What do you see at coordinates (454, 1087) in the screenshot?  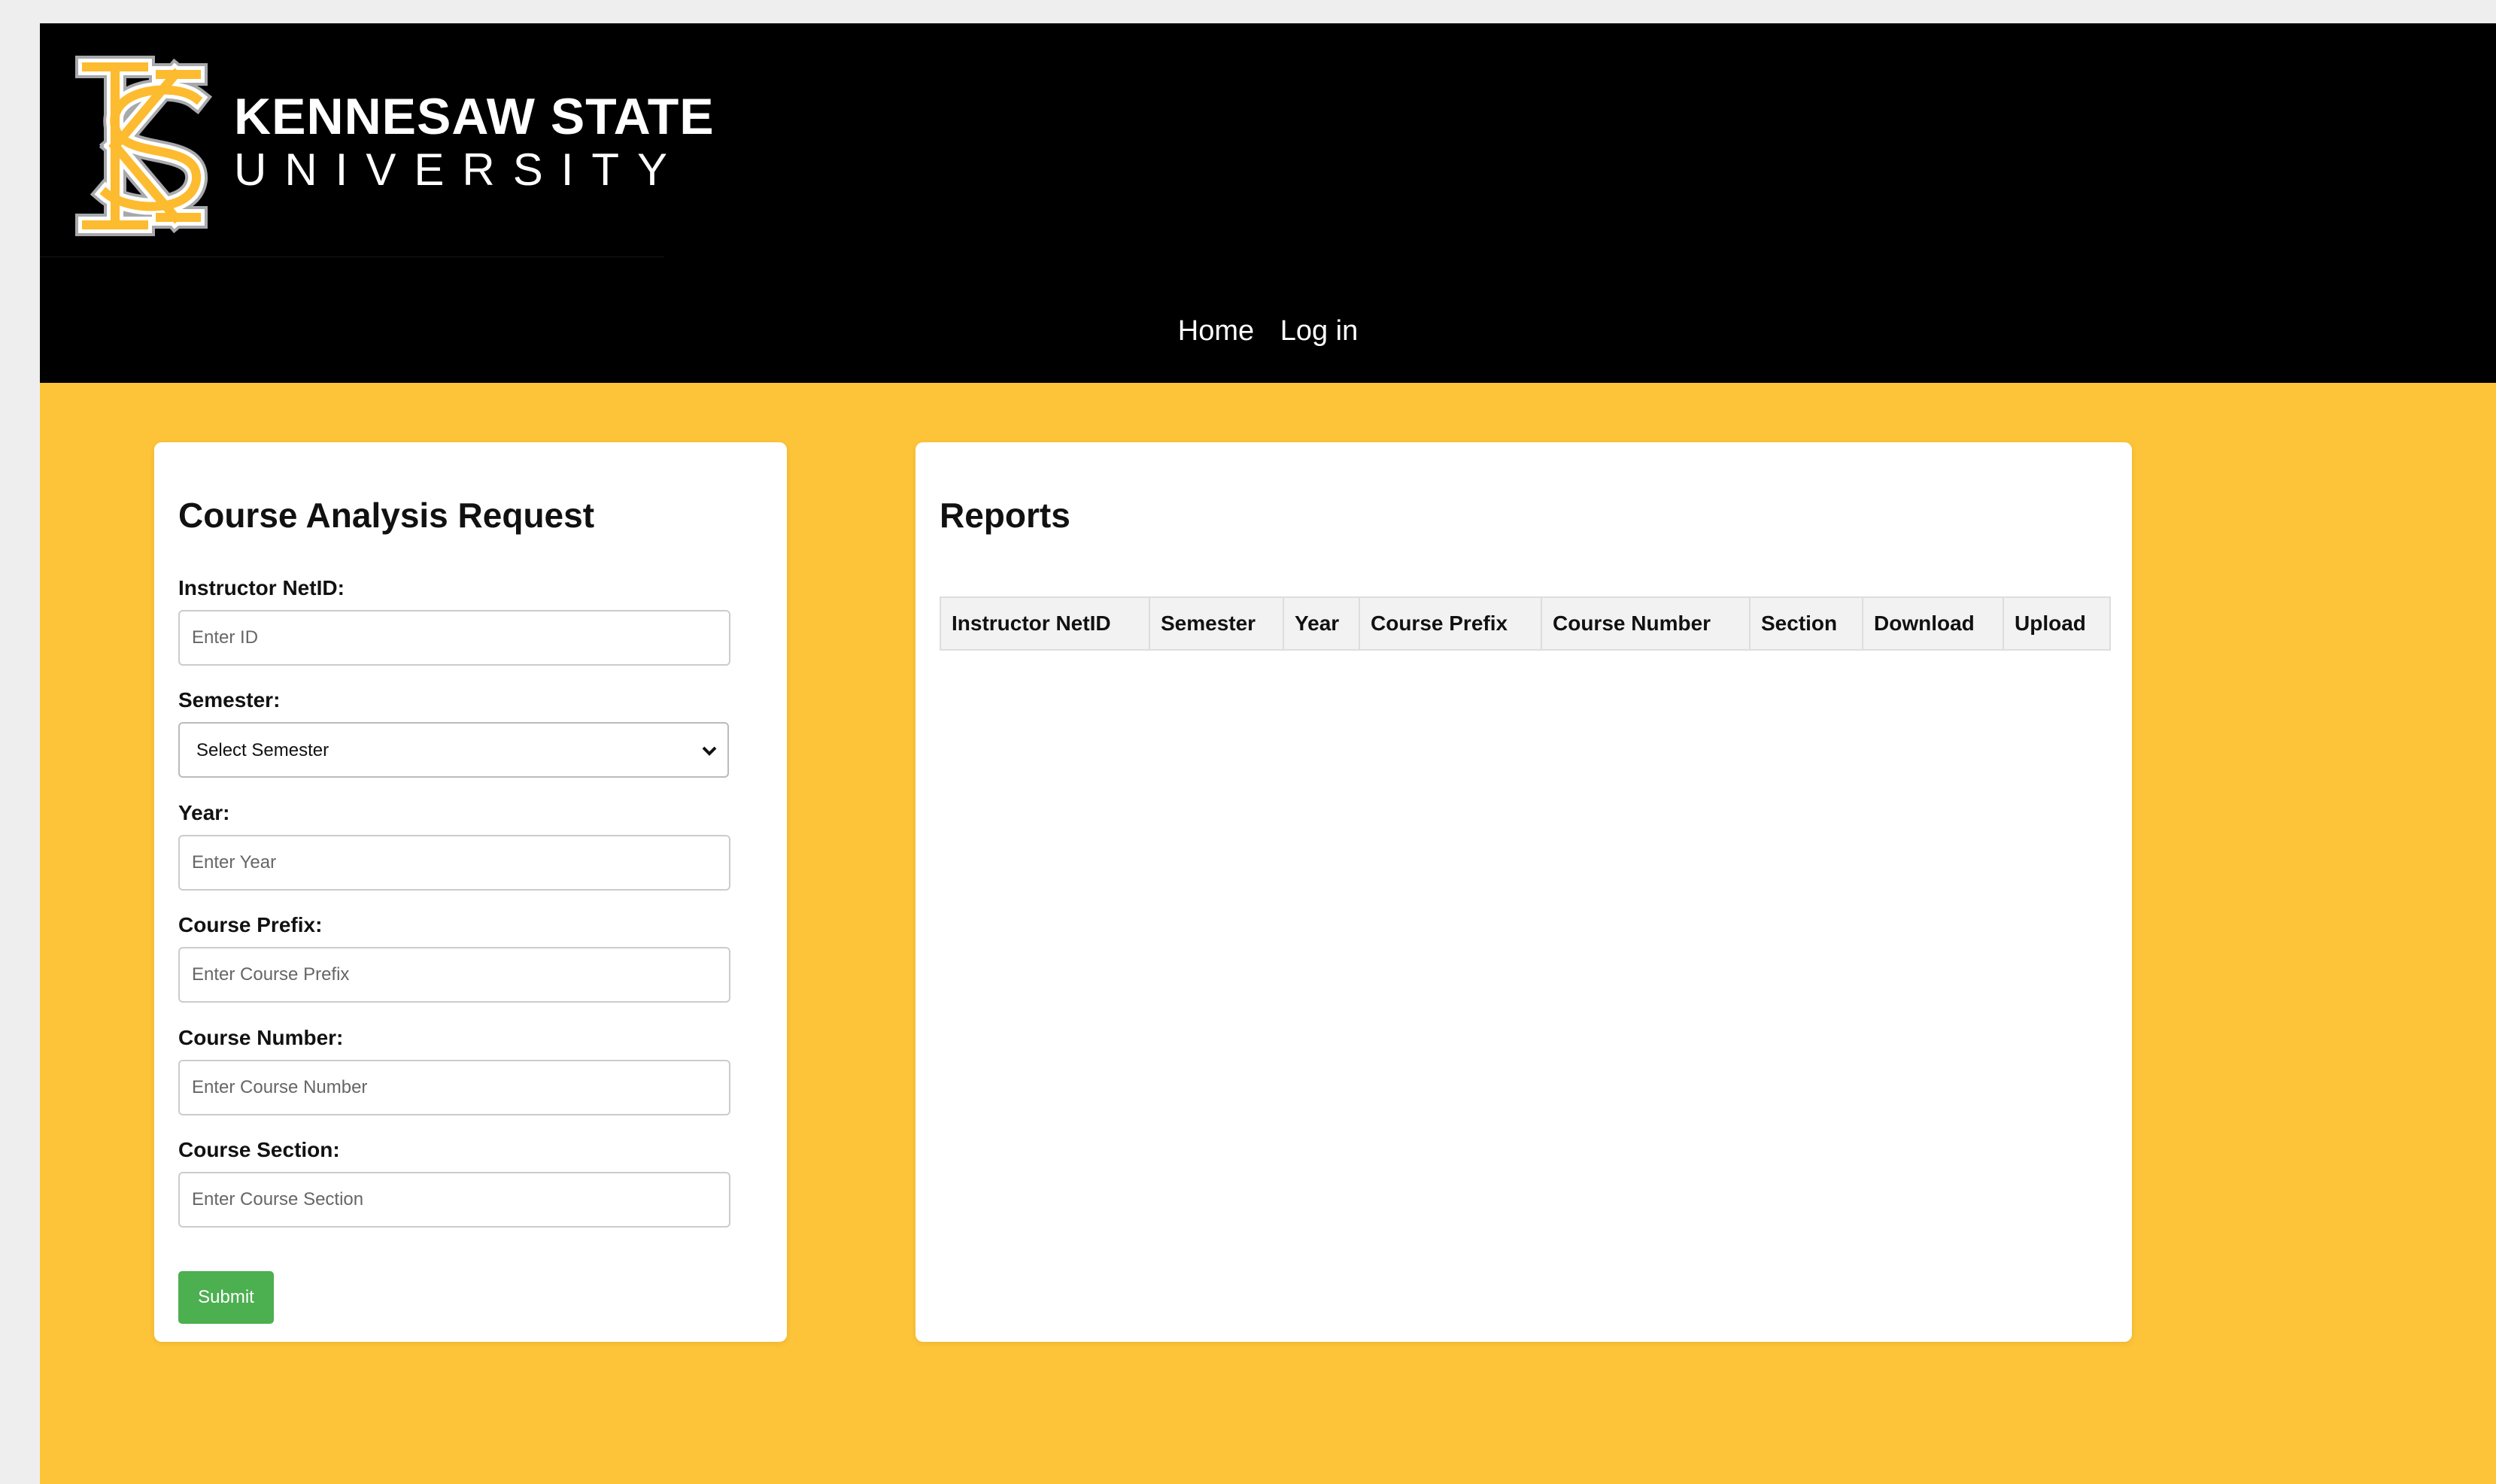 I see `course-number-input` at bounding box center [454, 1087].